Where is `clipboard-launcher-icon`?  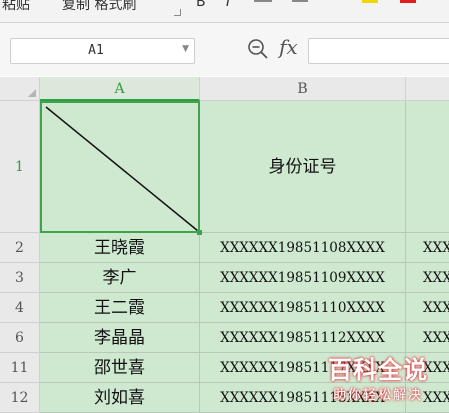
clipboard-launcher-icon is located at coordinates (177, 12).